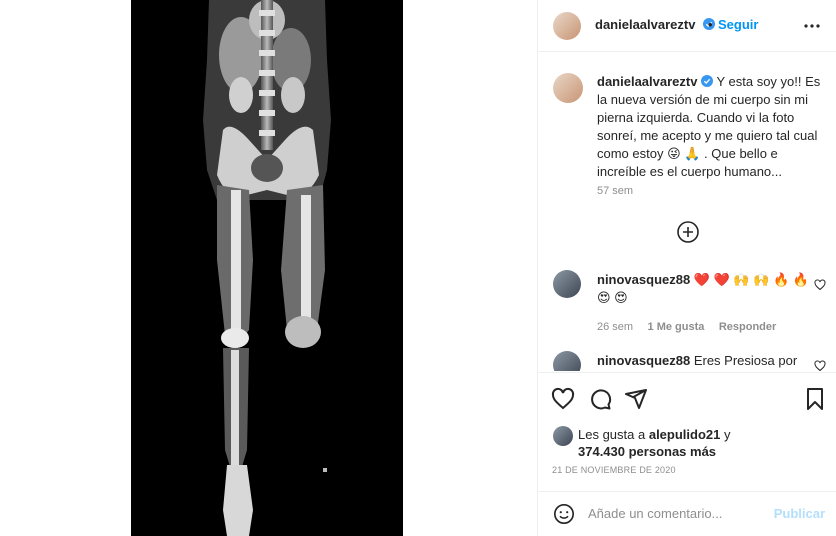 Image resolution: width=836 pixels, height=536 pixels. Describe the element at coordinates (563, 399) in the screenshot. I see `heart-icon` at that location.